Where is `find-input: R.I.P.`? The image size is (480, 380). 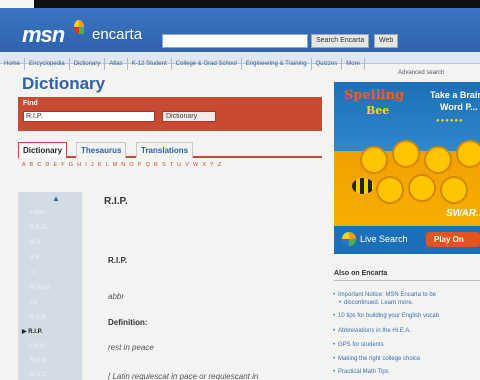 find-input: R.I.P. is located at coordinates (89, 116).